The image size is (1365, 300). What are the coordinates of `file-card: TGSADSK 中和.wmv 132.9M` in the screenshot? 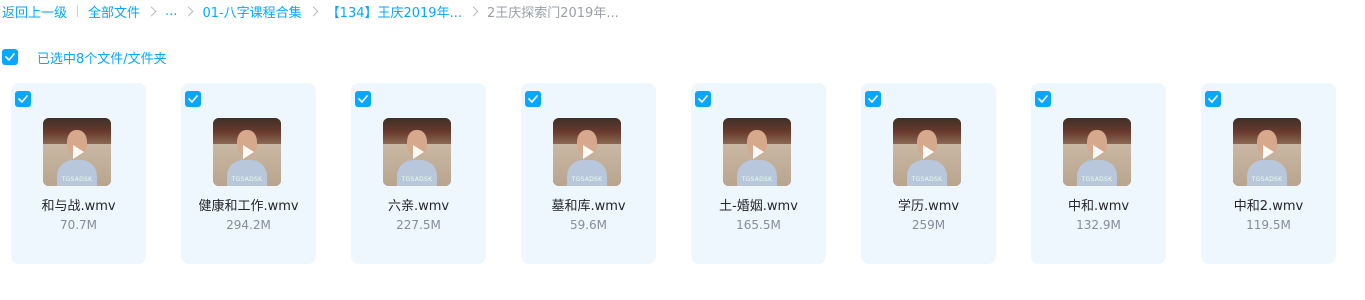 It's located at (1098, 173).